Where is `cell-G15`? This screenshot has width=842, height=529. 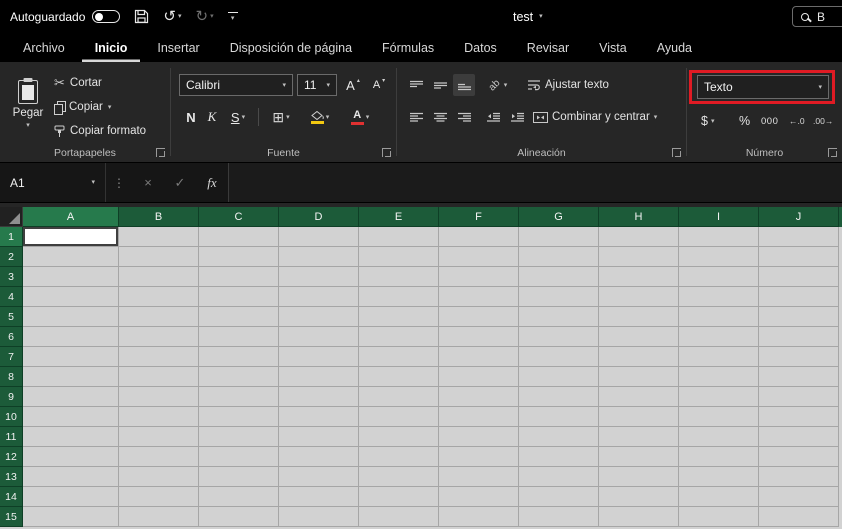
cell-G15 is located at coordinates (559, 517).